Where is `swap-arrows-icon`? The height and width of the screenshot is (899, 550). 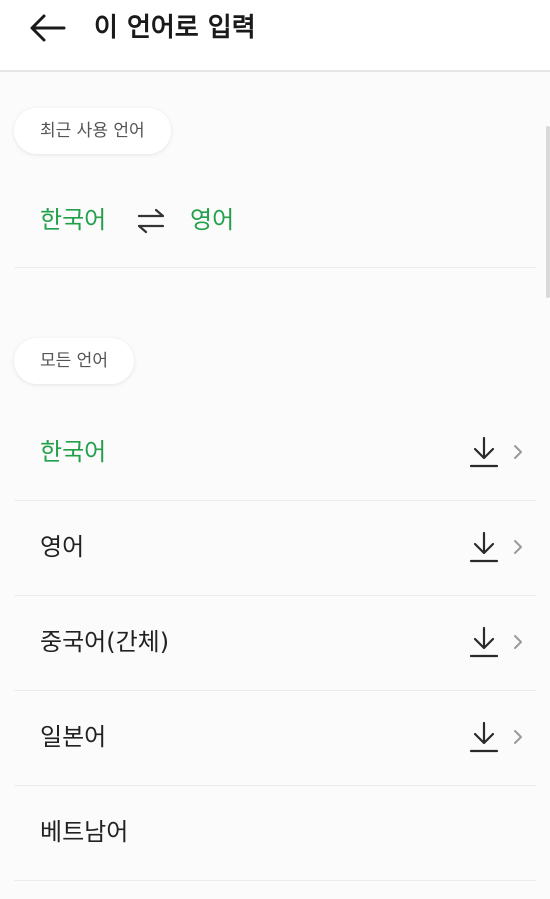 swap-arrows-icon is located at coordinates (151, 221).